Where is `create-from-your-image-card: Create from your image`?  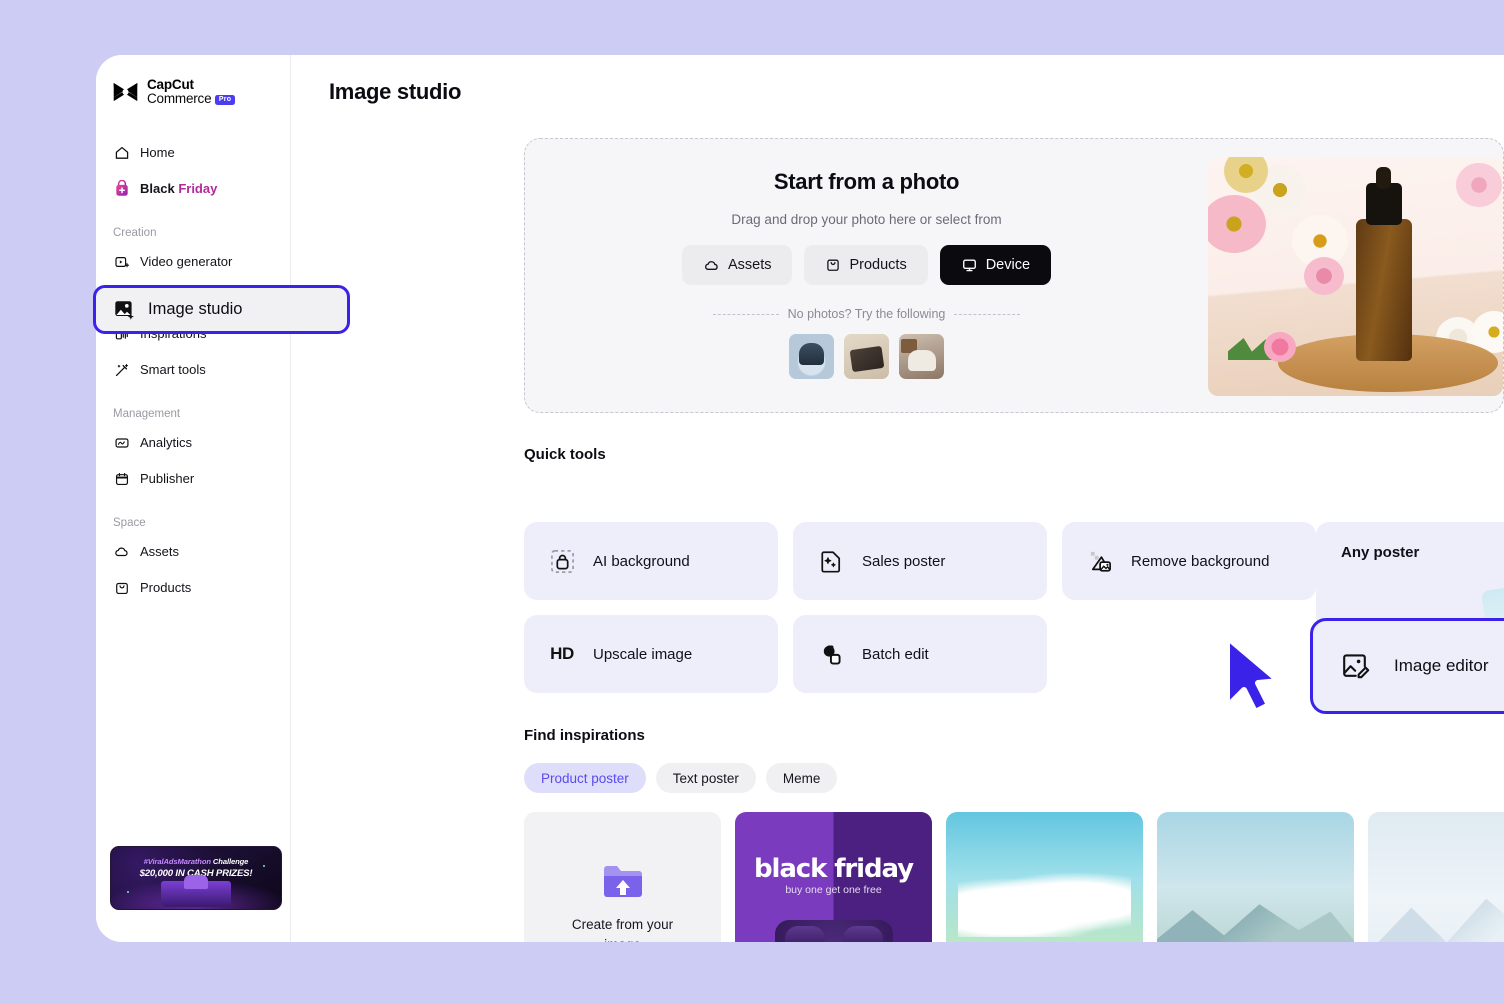 create-from-your-image-card: Create from your image is located at coordinates (622, 877).